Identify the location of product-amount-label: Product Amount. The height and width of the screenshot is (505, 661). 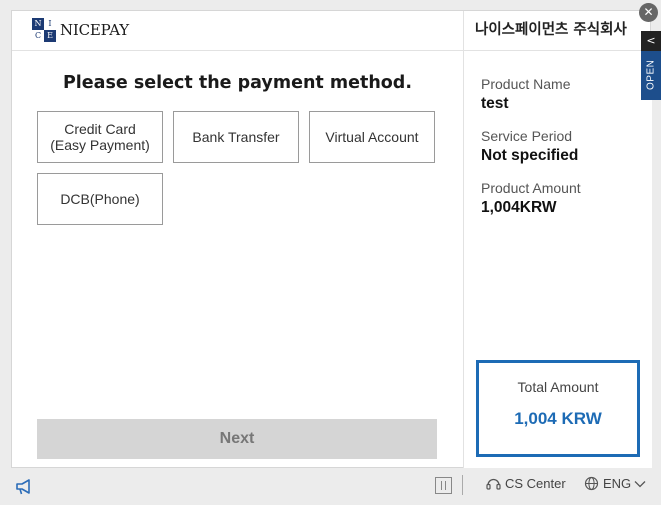
(531, 188).